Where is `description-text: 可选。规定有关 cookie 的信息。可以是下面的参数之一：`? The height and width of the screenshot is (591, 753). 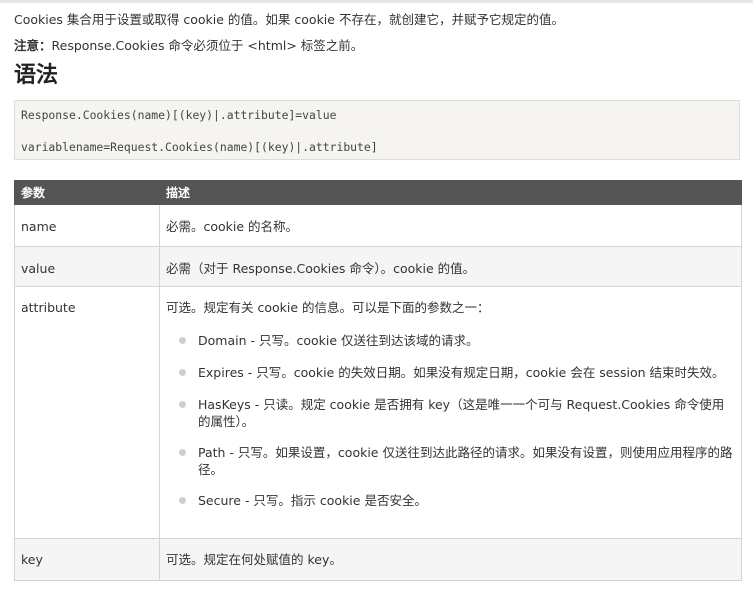
description-text: 可选。规定有关 cookie 的信息。可以是下面的参数之一： is located at coordinates (328, 307).